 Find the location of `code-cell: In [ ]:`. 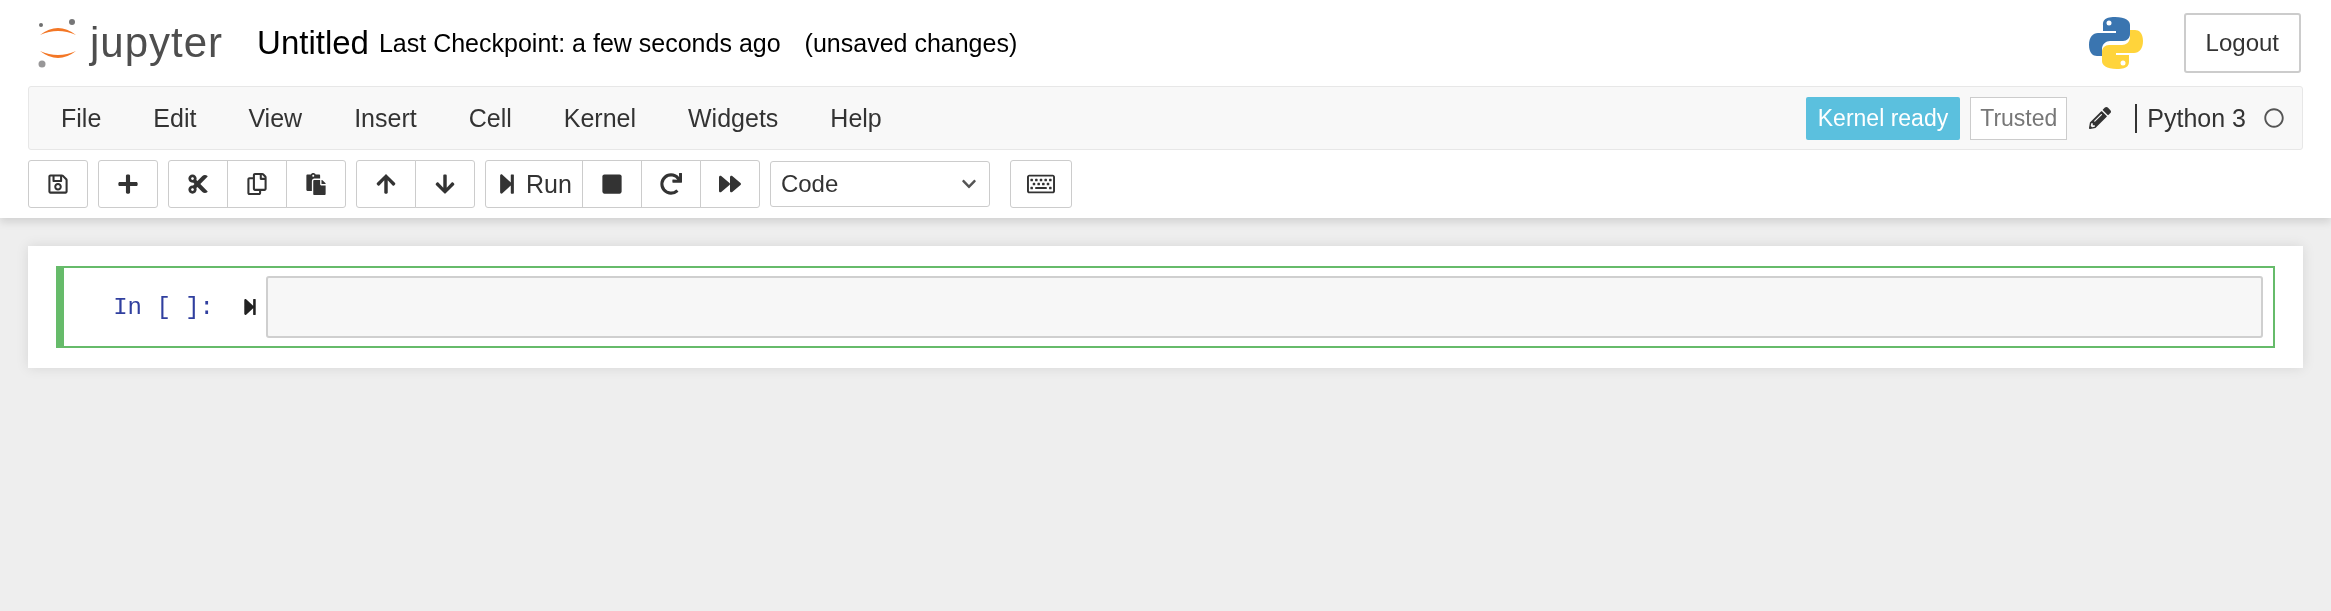

code-cell: In [ ]: is located at coordinates (1165, 307).